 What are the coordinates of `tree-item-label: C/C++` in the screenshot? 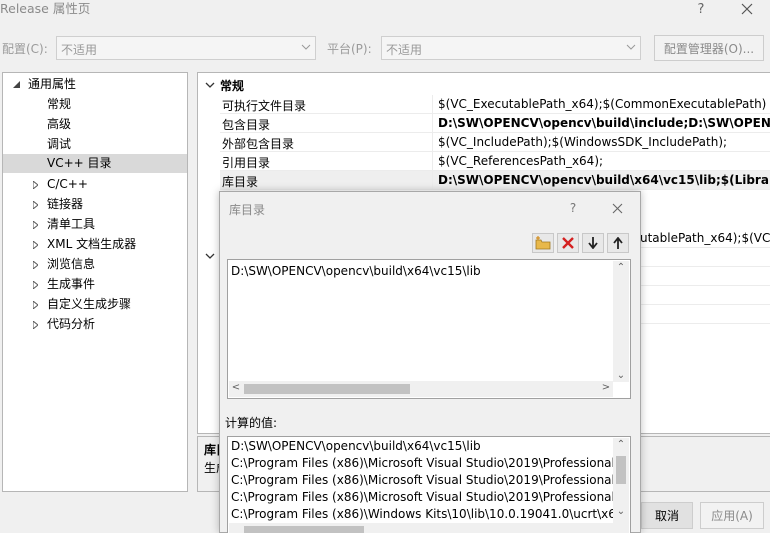 It's located at (67, 184).